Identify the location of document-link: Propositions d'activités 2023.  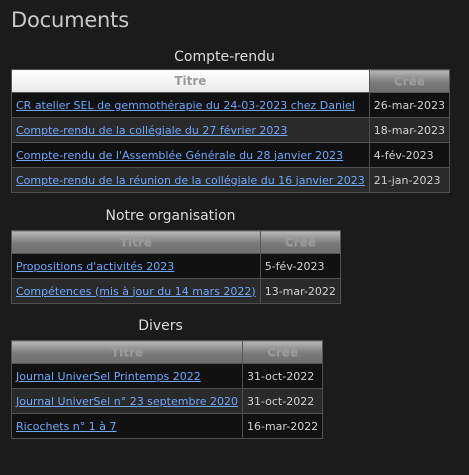
(95, 266).